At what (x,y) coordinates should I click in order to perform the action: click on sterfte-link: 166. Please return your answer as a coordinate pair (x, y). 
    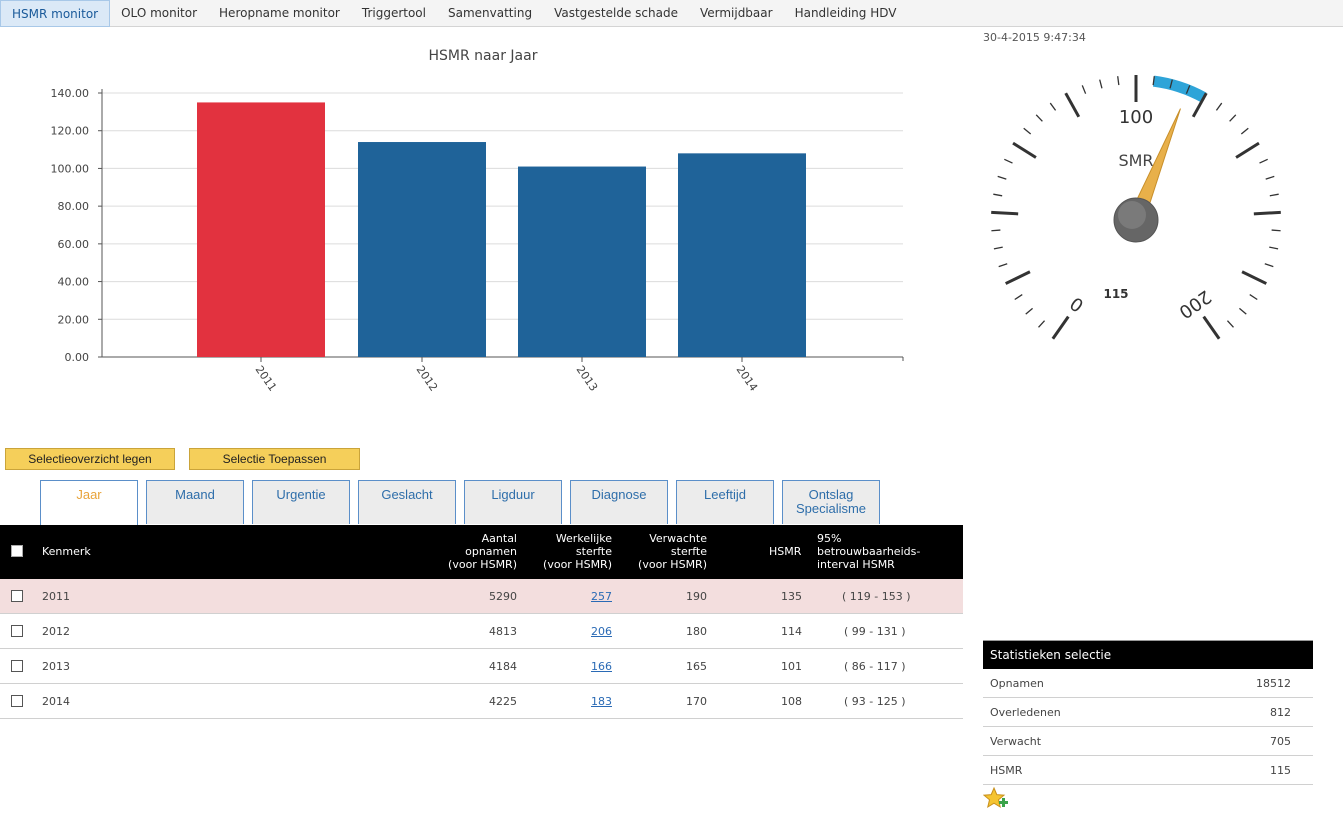
    Looking at the image, I should click on (601, 666).